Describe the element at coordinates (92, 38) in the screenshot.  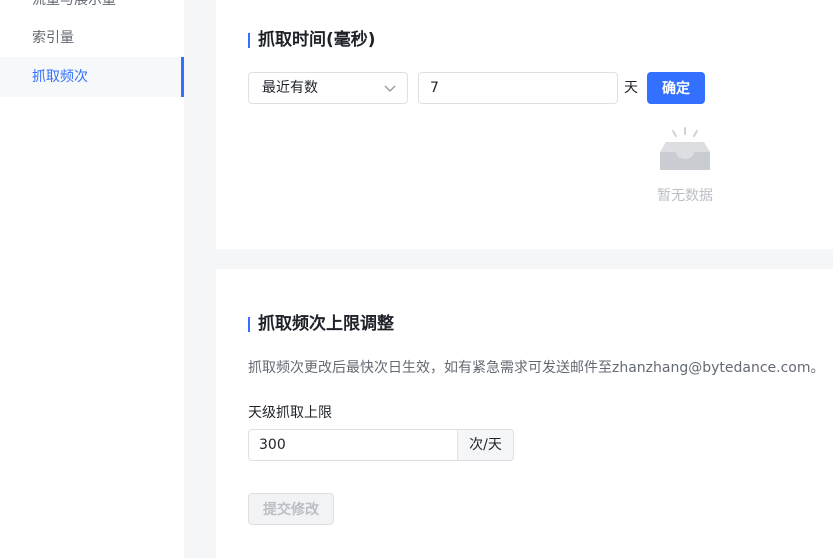
I see `sidebar-item-index: 索引量` at that location.